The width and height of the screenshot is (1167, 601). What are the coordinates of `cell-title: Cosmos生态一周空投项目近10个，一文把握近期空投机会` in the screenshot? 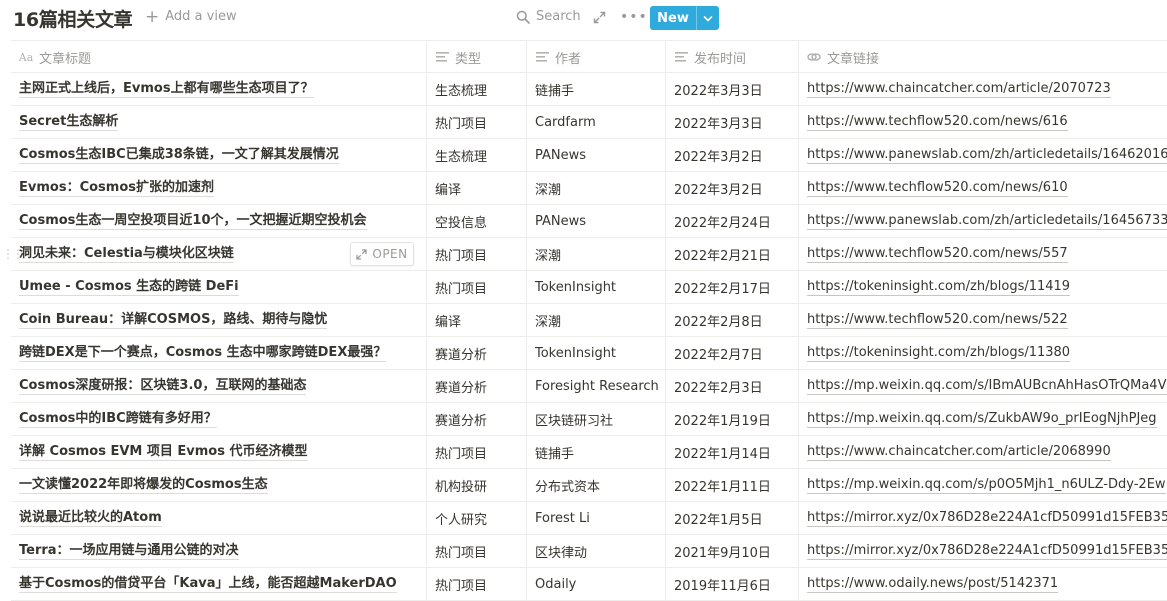 It's located at (218, 221).